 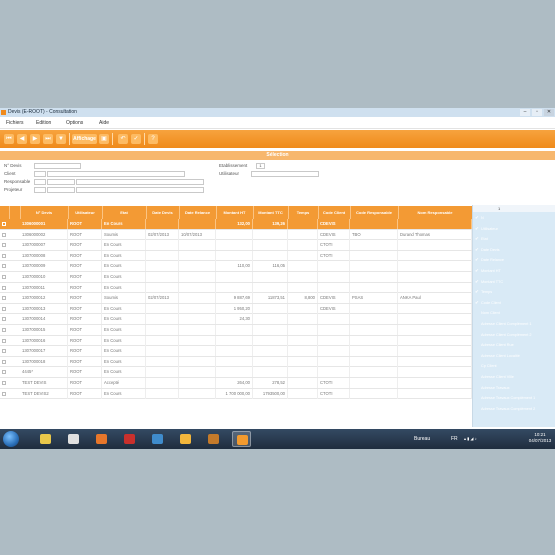 What do you see at coordinates (236, 224) in the screenshot?
I see `table-row: 1306000001 ROOT En Cours 132,00 139,26 CDEVIS` at bounding box center [236, 224].